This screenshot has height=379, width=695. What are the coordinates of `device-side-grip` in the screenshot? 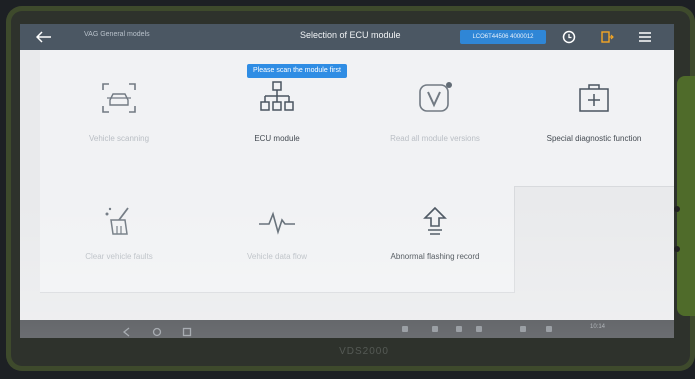 It's located at (686, 196).